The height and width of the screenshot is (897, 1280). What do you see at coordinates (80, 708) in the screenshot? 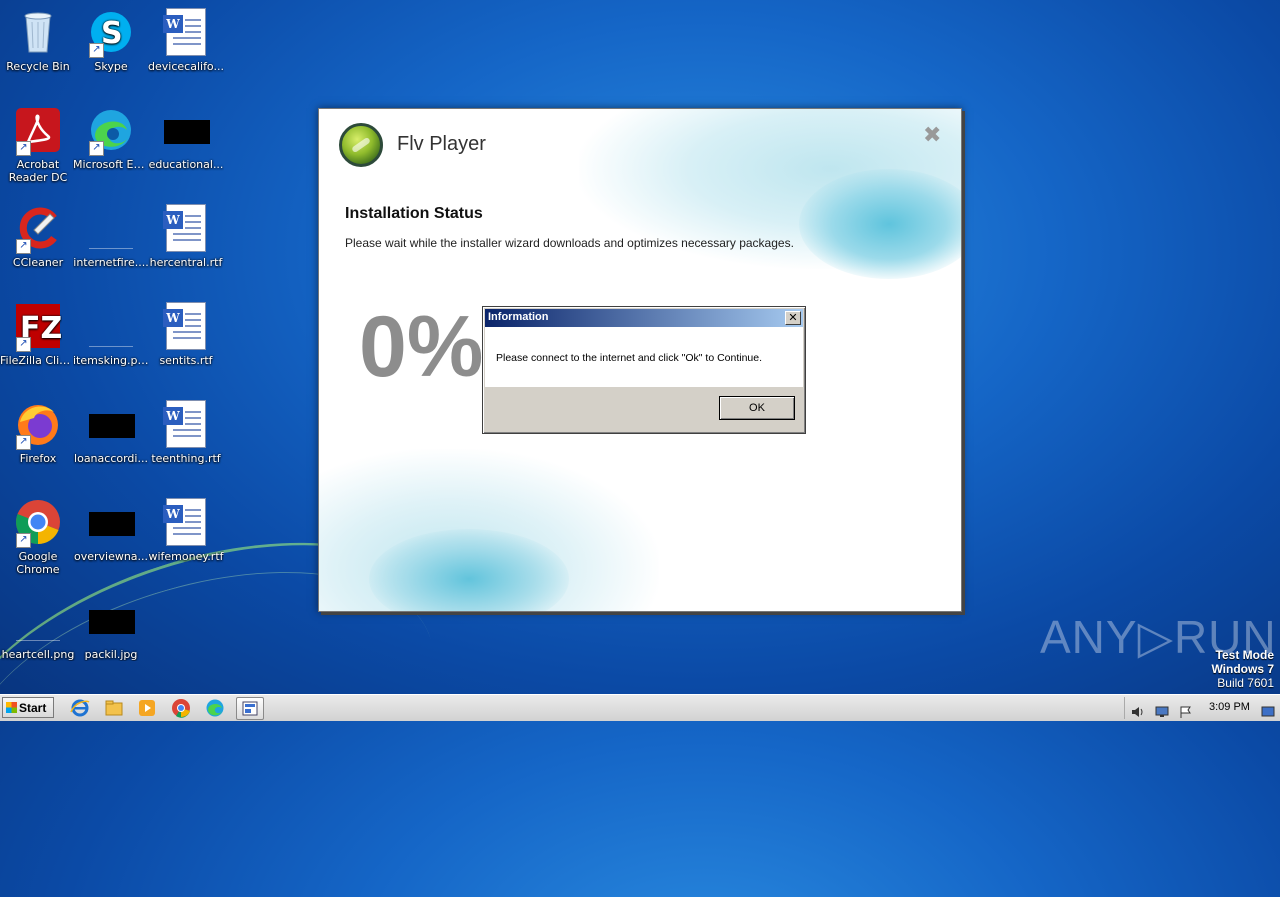
I see `taskbar-ie-icon` at bounding box center [80, 708].